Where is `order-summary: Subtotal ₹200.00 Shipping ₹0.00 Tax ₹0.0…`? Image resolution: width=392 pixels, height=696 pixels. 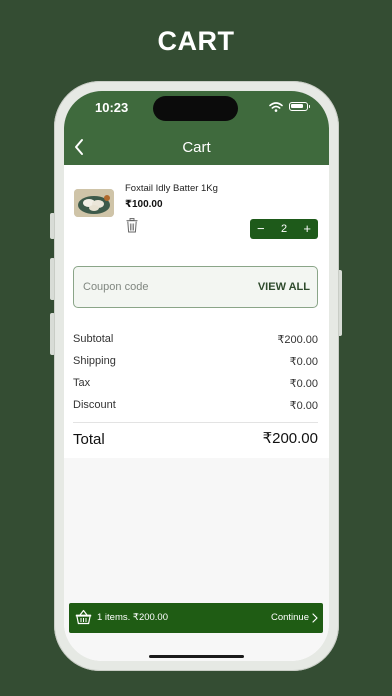 order-summary: Subtotal ₹200.00 Shipping ₹0.00 Tax ₹0.0… is located at coordinates (195, 375).